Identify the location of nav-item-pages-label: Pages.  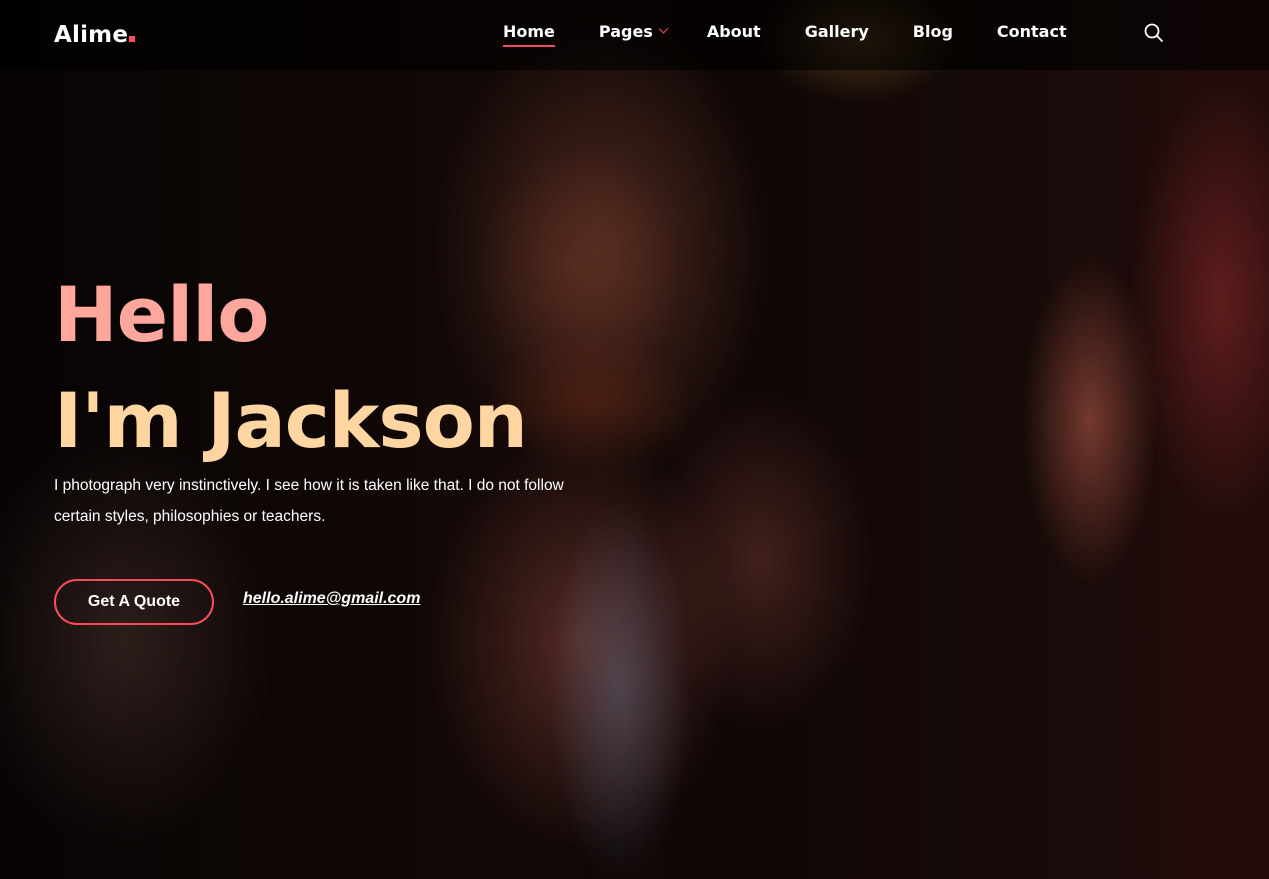
(625, 31).